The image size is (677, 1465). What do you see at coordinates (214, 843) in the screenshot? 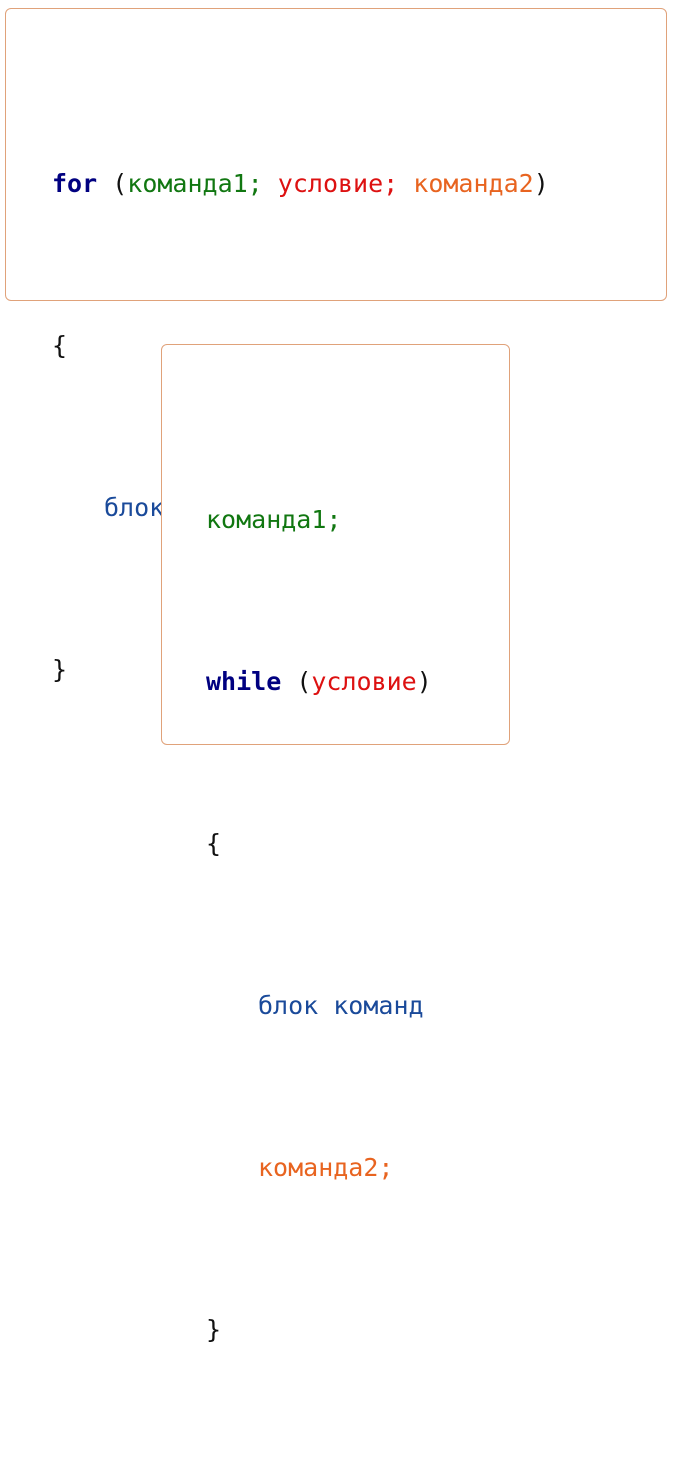
I see `while-open-brace: {` at bounding box center [214, 843].